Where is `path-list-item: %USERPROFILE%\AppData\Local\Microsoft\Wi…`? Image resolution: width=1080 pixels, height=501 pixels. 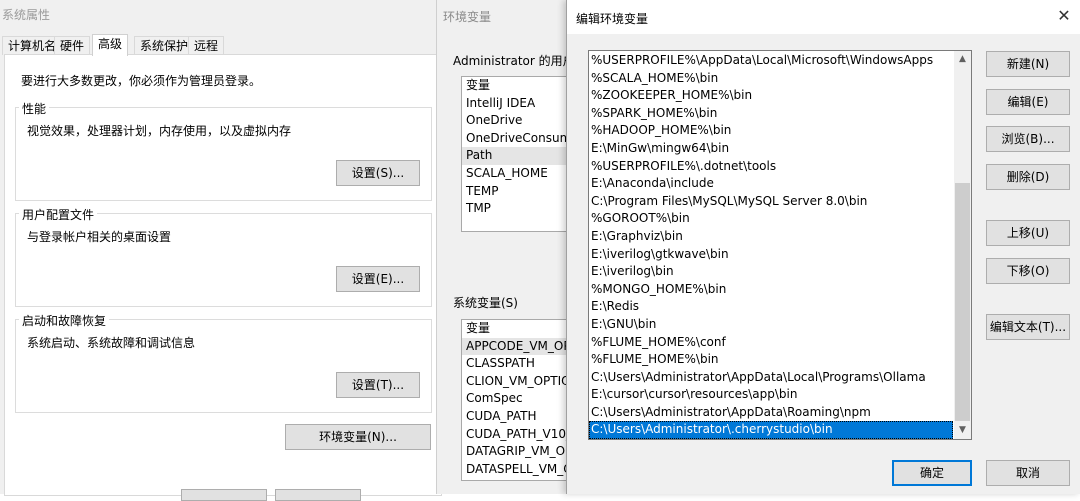
path-list-item: %USERPROFILE%\AppData\Local\Microsoft\Wi… is located at coordinates (771, 61).